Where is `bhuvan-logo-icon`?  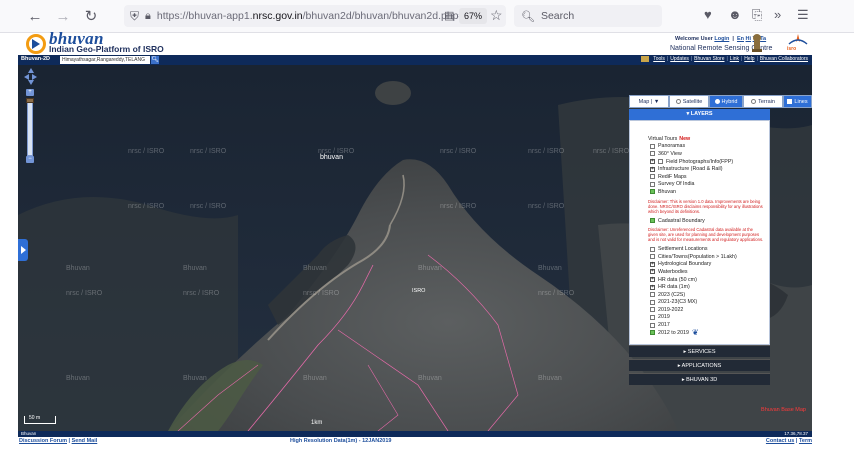
bhuvan-logo-icon is located at coordinates (36, 44).